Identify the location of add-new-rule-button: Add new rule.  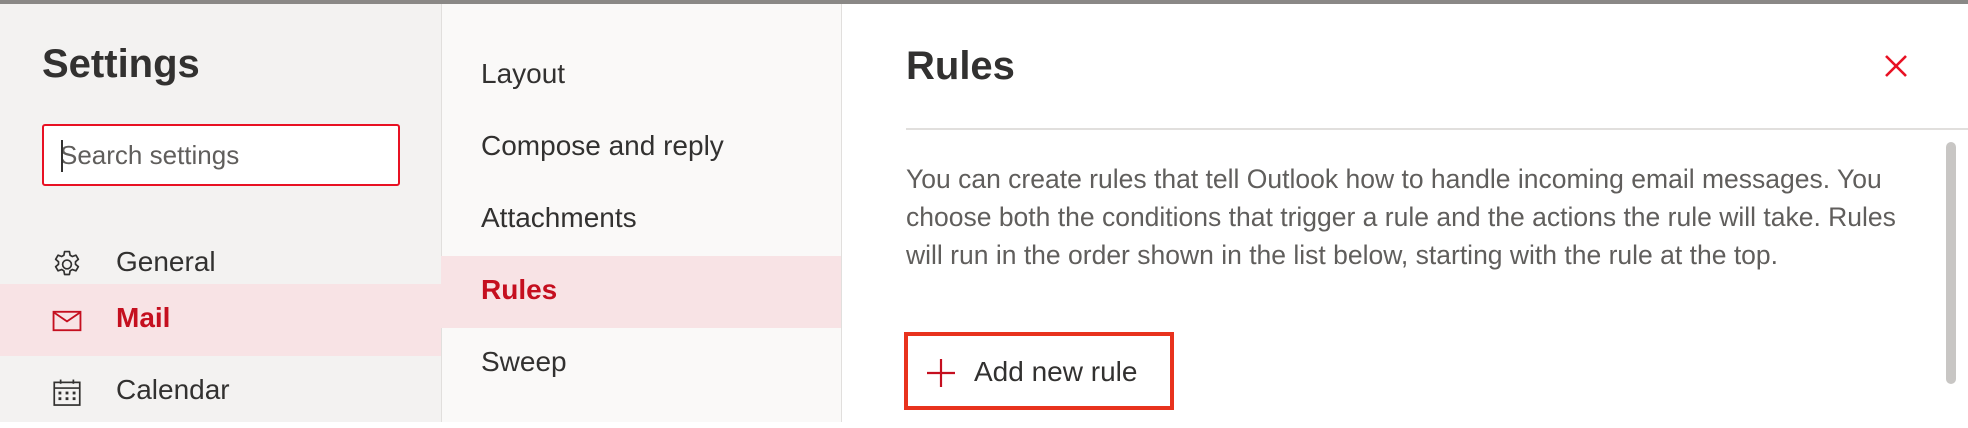
(1039, 371).